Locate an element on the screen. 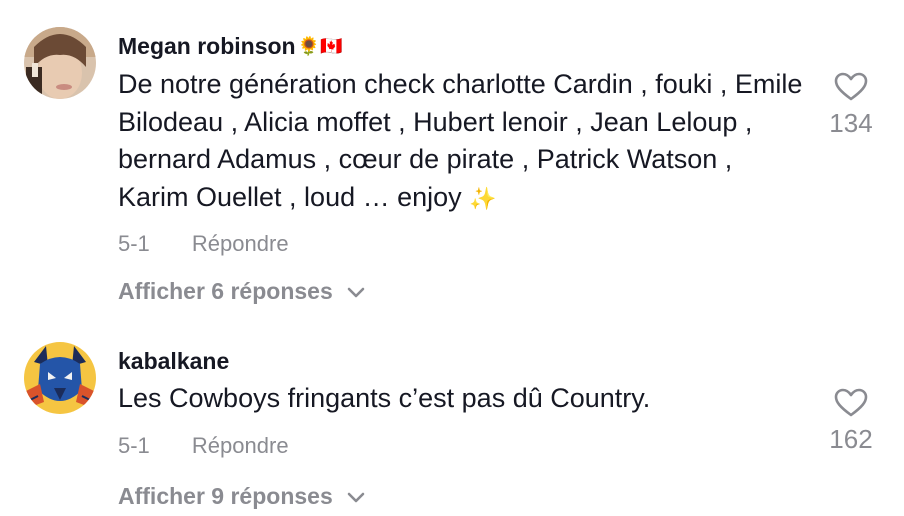 This screenshot has height=516, width=904. like-count: 162 is located at coordinates (851, 439).